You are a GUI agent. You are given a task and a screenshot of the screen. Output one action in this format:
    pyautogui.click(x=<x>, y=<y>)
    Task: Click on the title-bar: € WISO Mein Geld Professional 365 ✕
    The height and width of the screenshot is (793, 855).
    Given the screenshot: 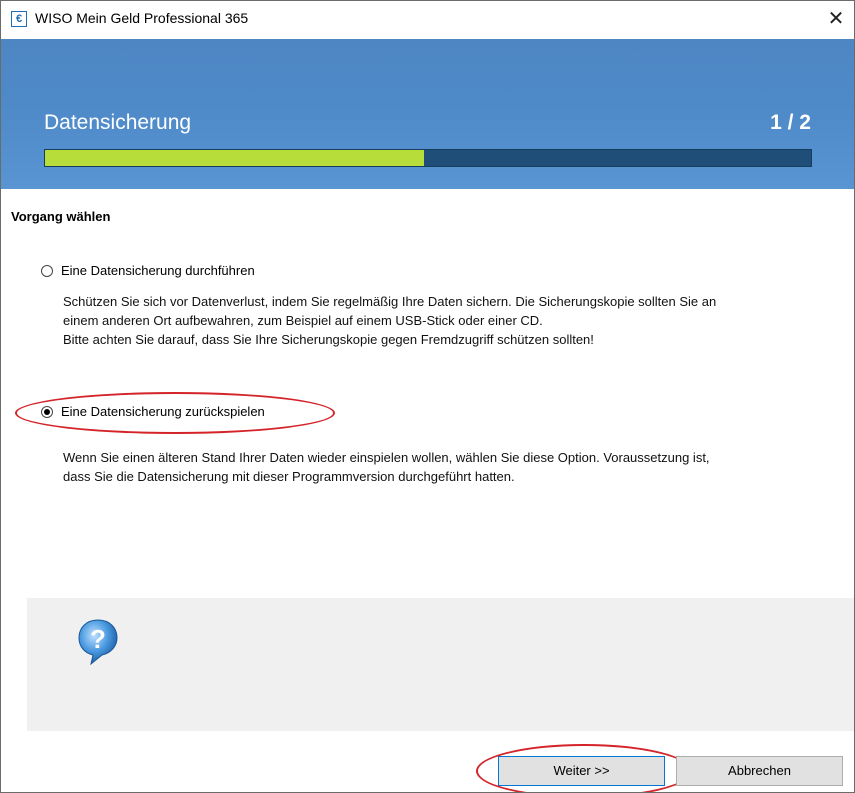 What is the action you would take?
    pyautogui.click(x=427, y=20)
    